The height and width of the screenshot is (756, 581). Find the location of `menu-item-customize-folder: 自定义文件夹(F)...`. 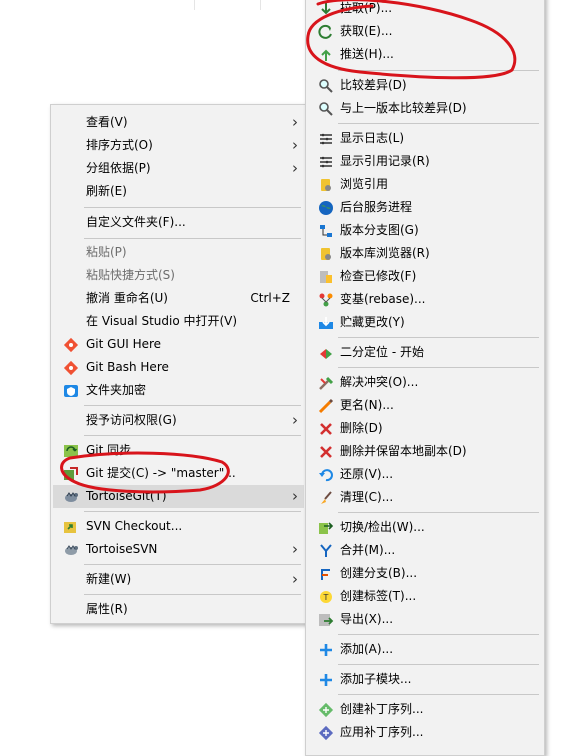

menu-item-customize-folder: 自定义文件夹(F)... is located at coordinates (178, 222).